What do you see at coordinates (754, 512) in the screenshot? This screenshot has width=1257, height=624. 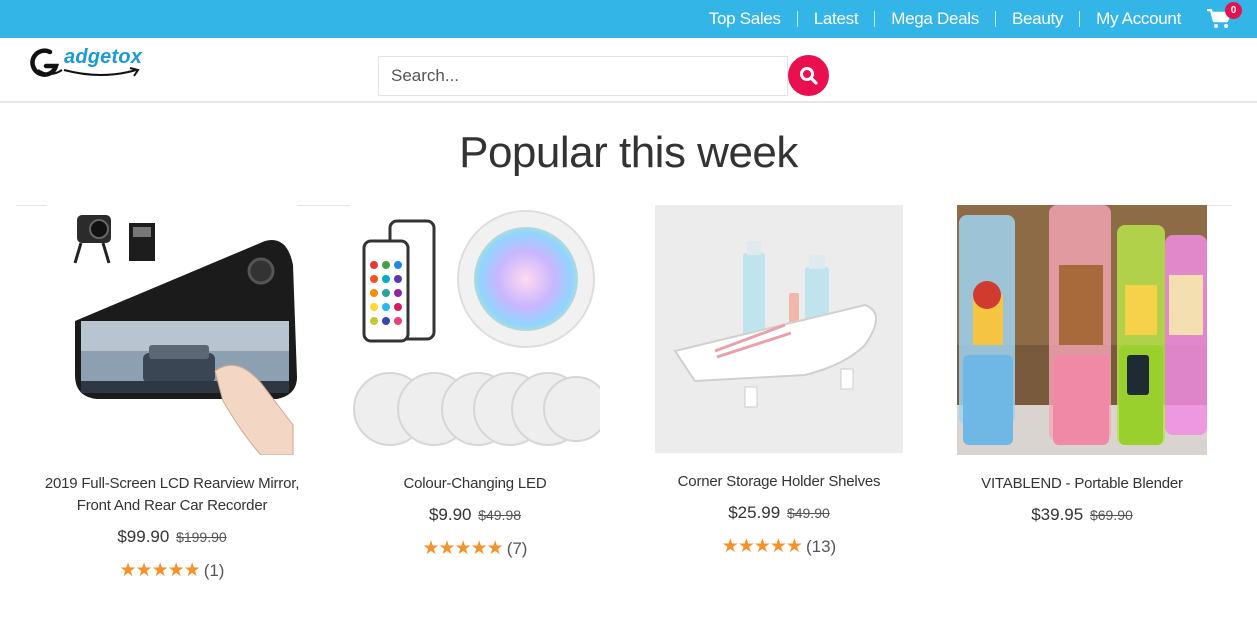 I see `current-price: $25.99` at bounding box center [754, 512].